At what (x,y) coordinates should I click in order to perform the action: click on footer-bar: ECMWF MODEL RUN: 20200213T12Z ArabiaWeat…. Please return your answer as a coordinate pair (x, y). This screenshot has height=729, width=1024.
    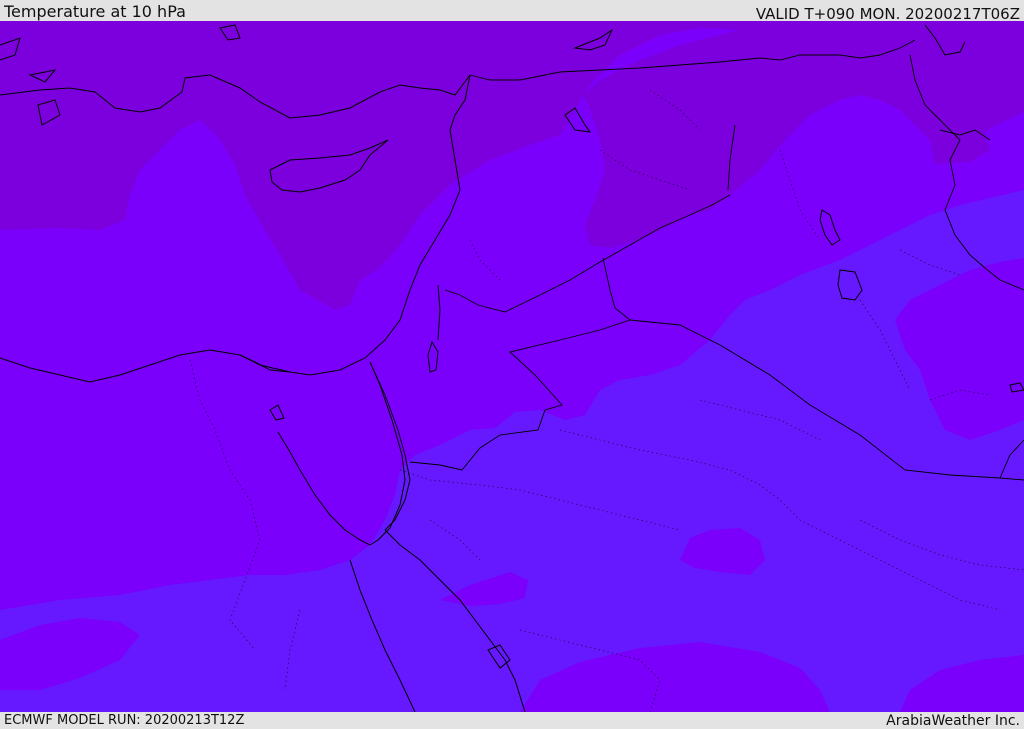
    Looking at the image, I should click on (512, 720).